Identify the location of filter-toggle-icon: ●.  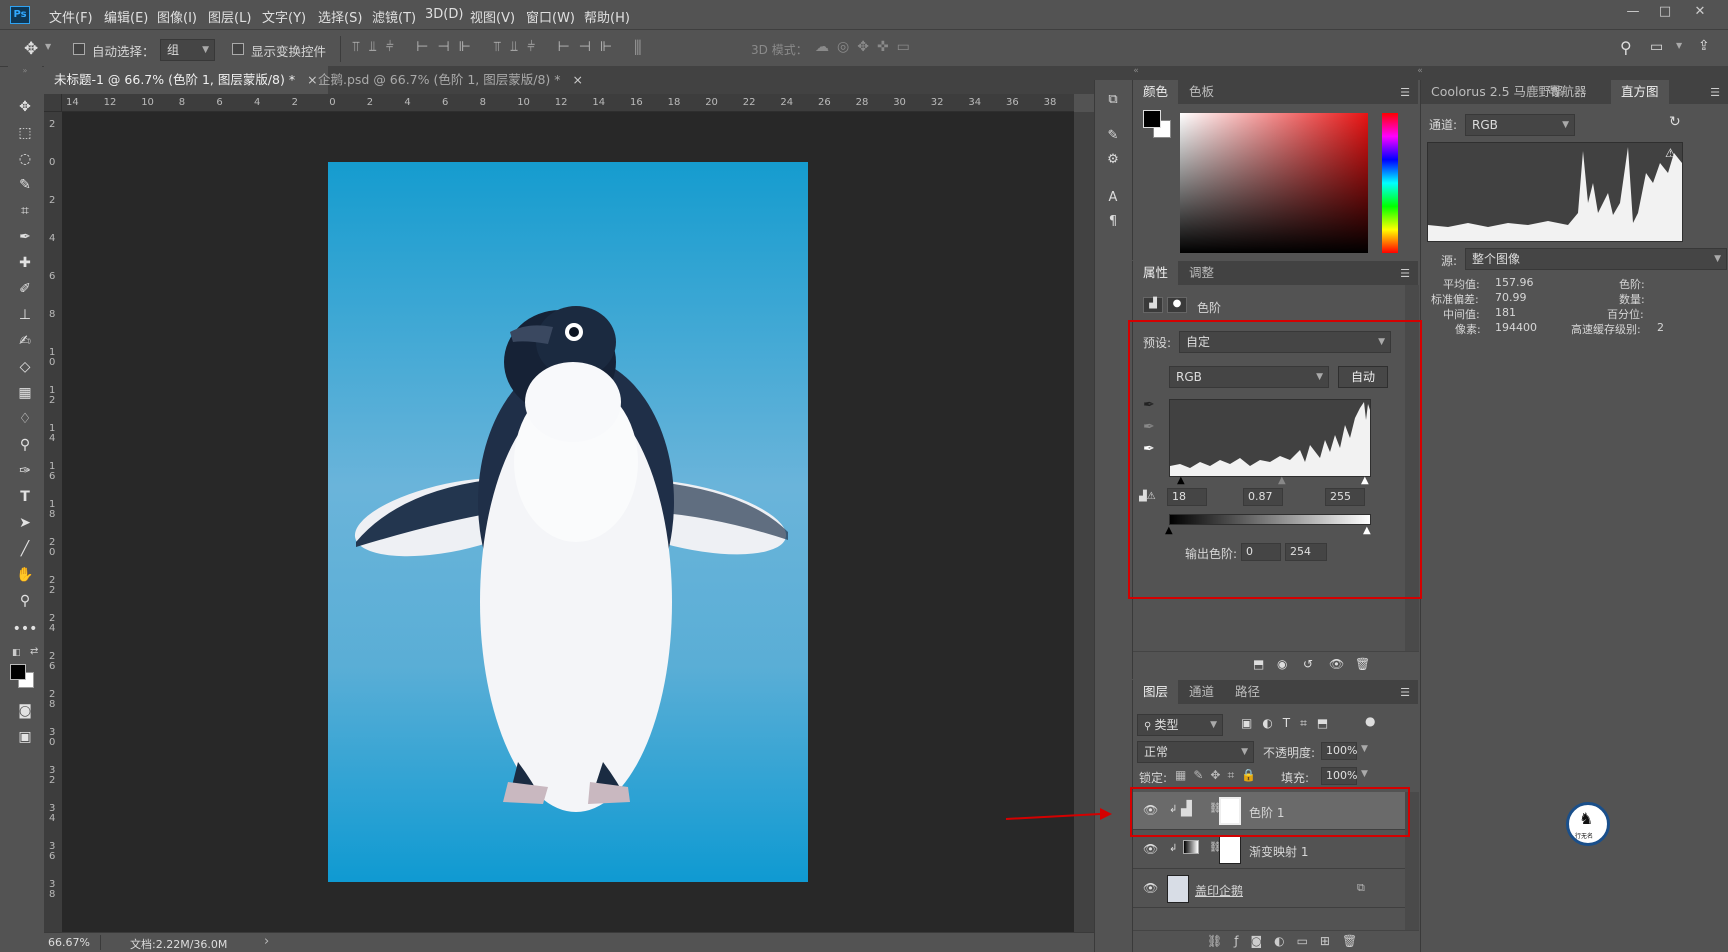
(1370, 721).